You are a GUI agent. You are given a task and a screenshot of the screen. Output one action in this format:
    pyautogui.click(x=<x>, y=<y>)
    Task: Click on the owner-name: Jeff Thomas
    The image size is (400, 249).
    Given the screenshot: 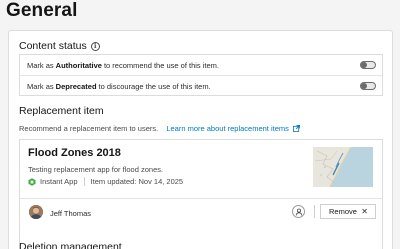 What is the action you would take?
    pyautogui.click(x=70, y=213)
    